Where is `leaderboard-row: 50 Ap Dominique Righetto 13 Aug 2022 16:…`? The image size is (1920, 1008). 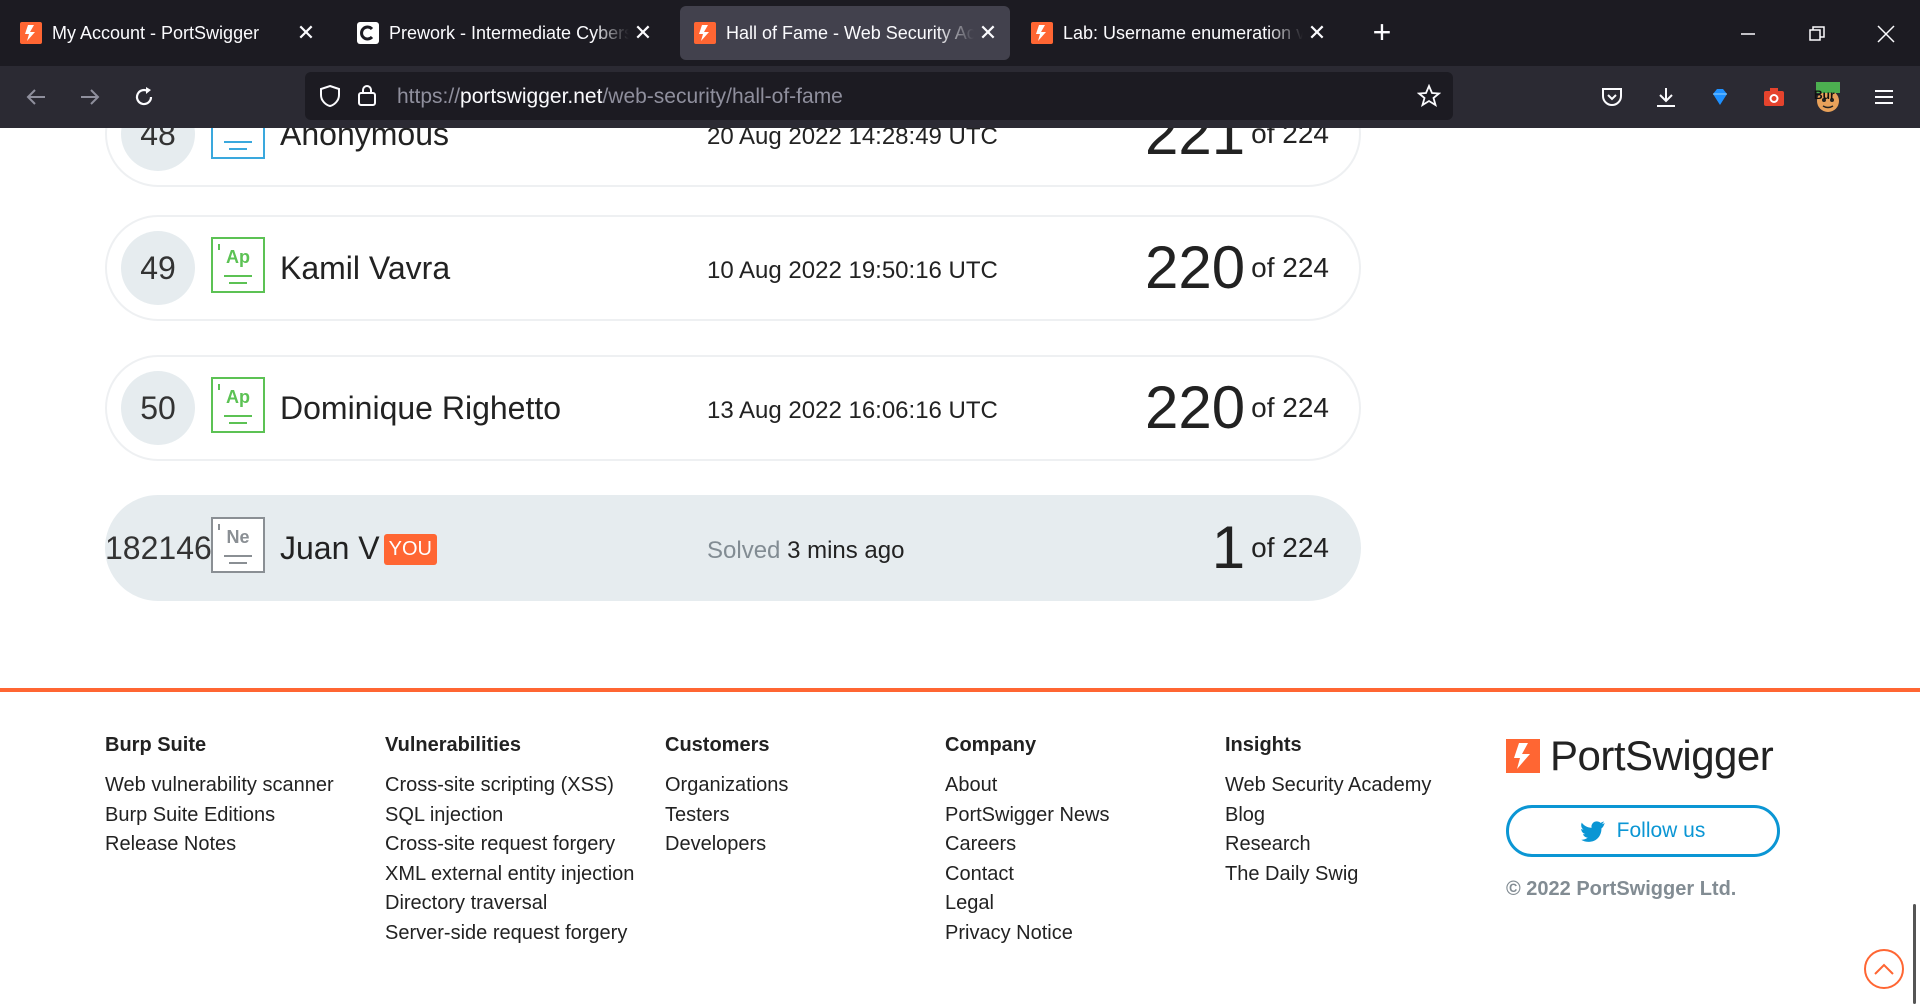 leaderboard-row: 50 Ap Dominique Righetto 13 Aug 2022 16:… is located at coordinates (733, 408).